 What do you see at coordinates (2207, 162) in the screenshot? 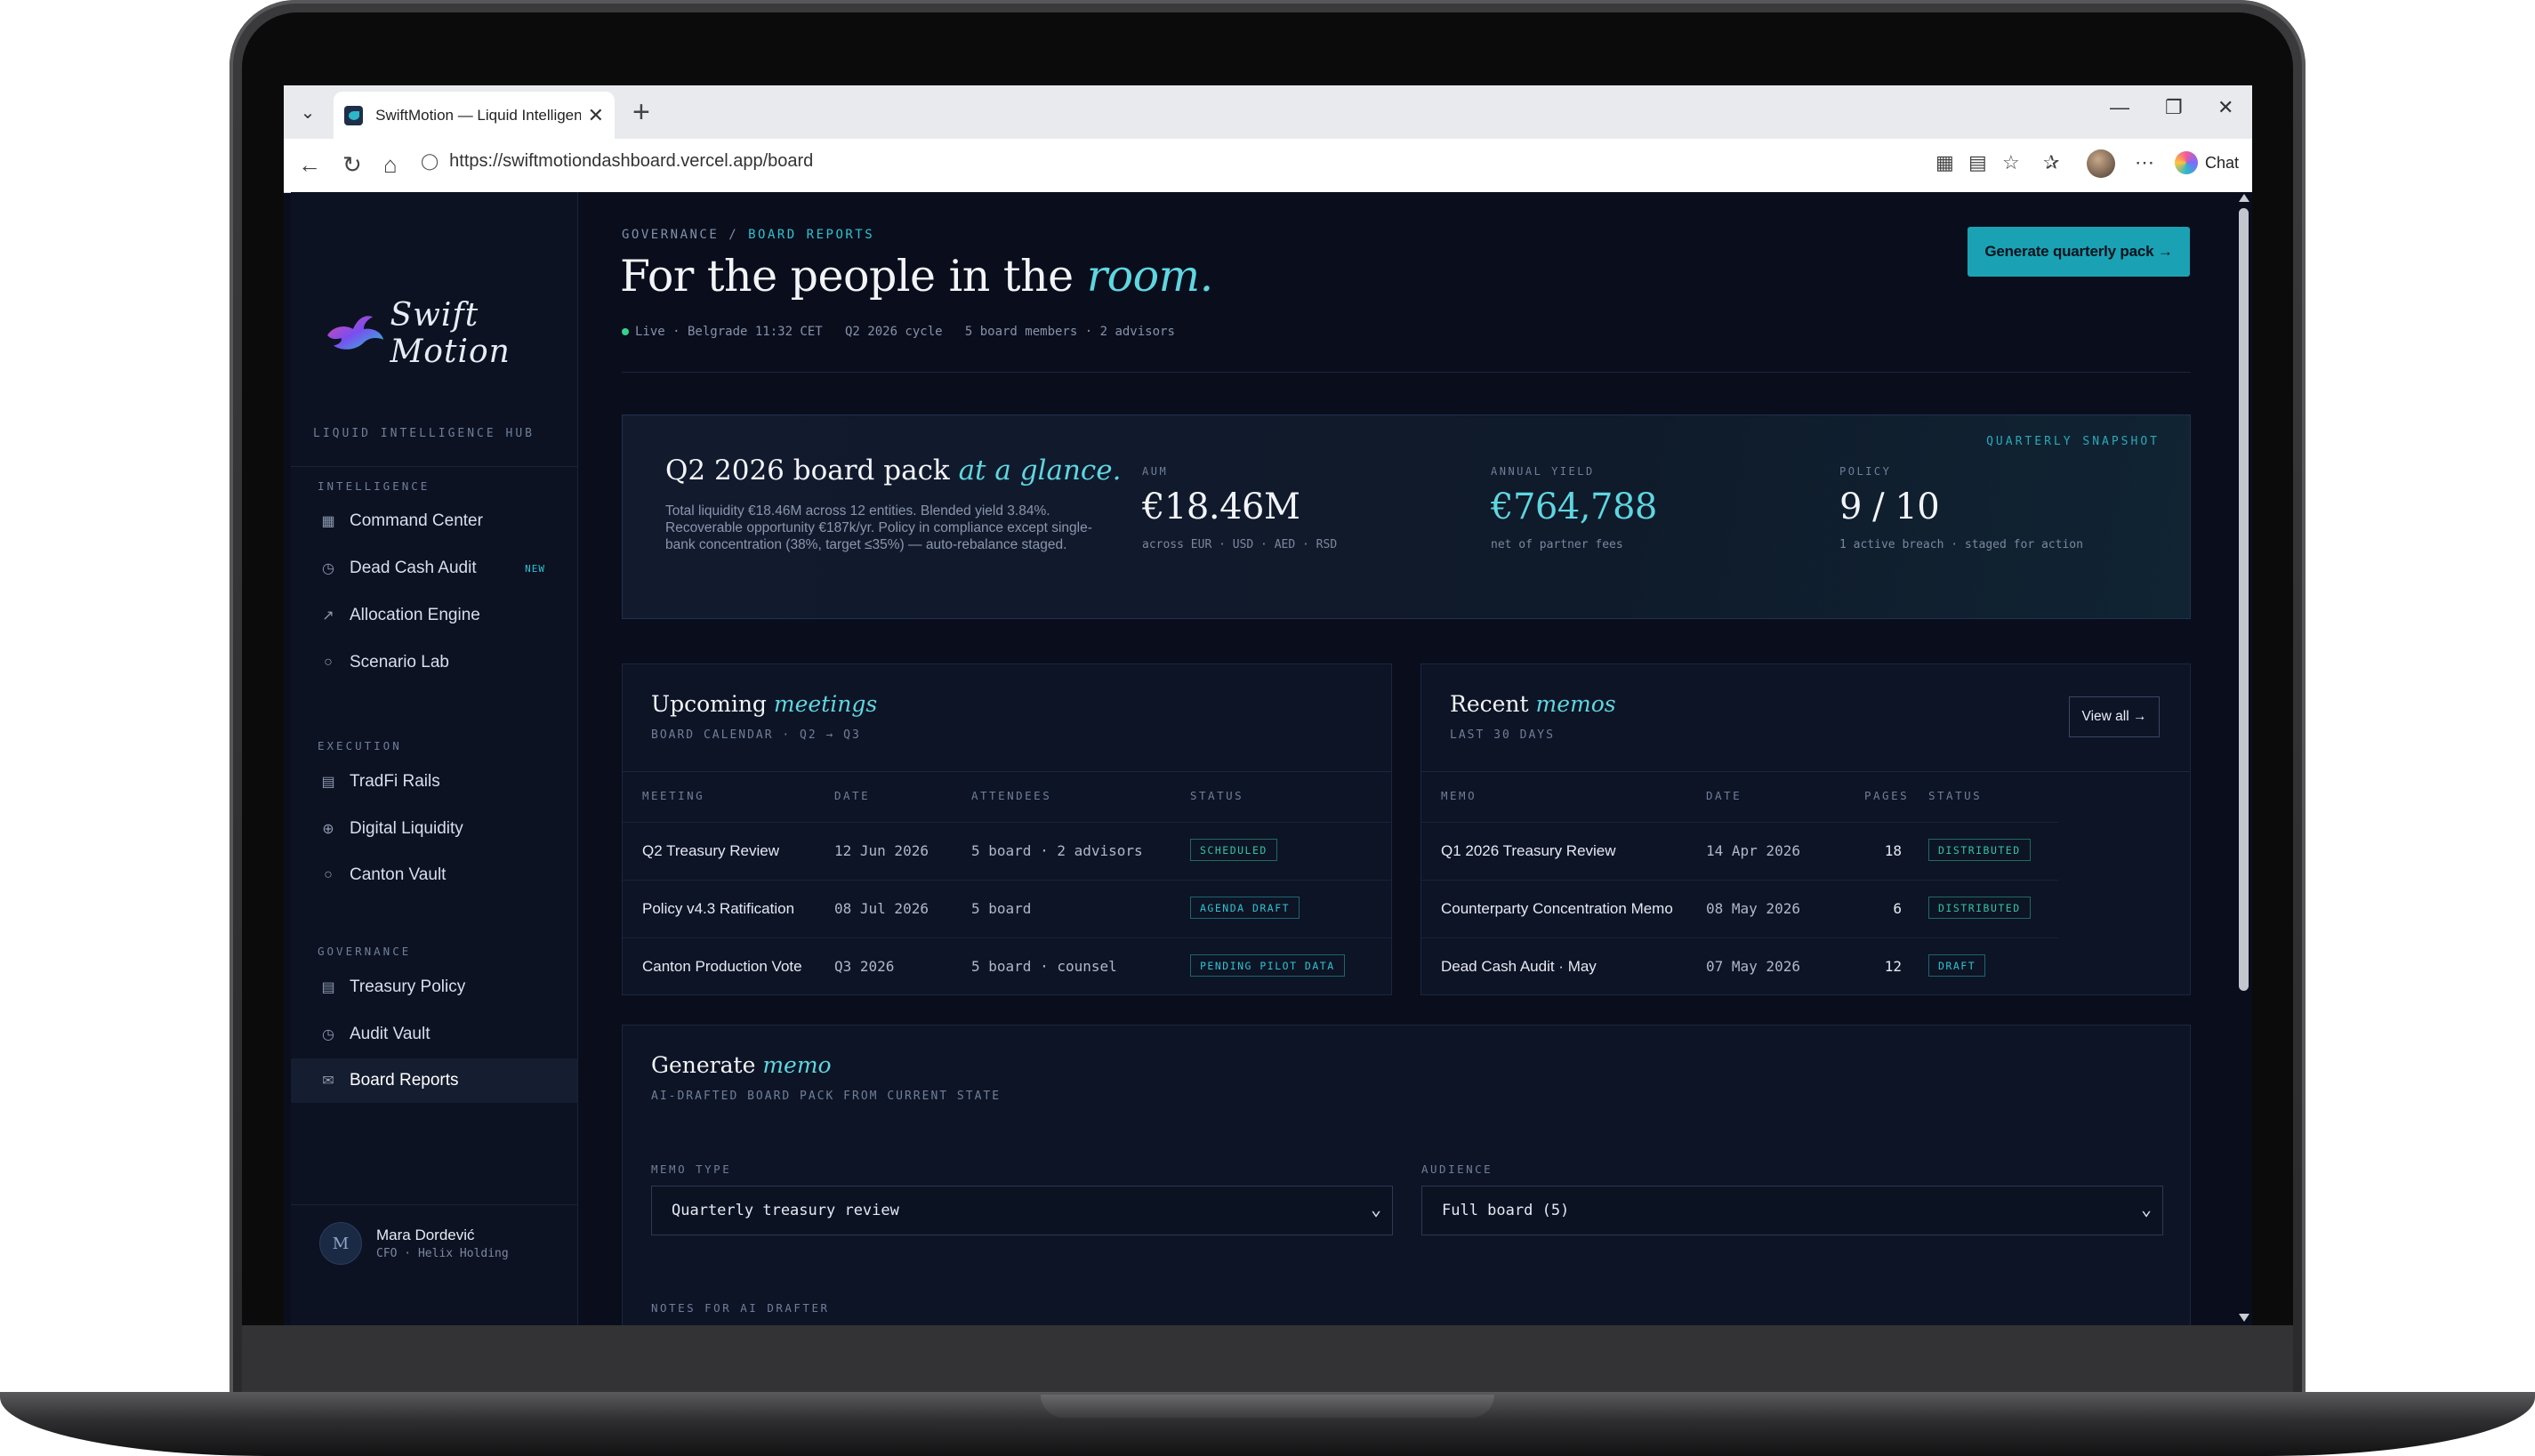
I see `copilot-chat-button: Chat` at bounding box center [2207, 162].